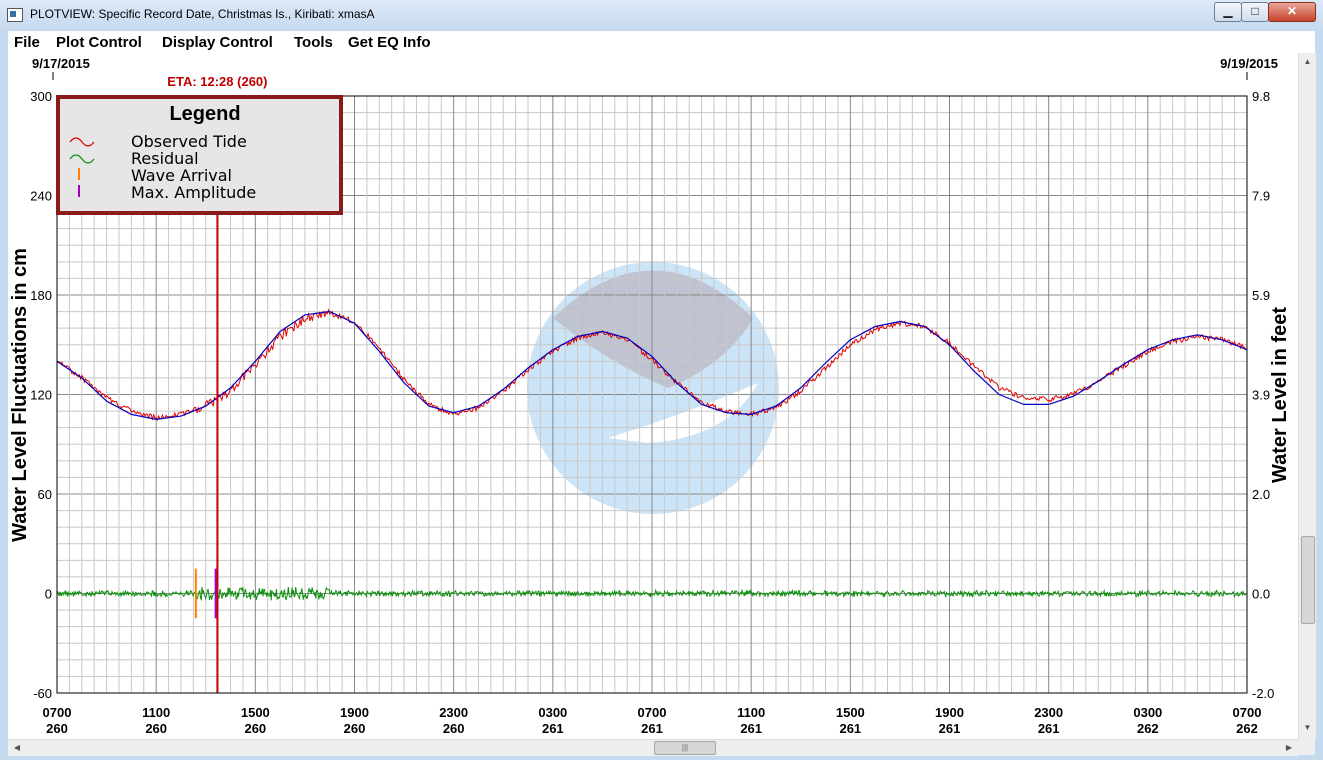  What do you see at coordinates (41, 96) in the screenshot?
I see `y-tick-label-left: 300` at bounding box center [41, 96].